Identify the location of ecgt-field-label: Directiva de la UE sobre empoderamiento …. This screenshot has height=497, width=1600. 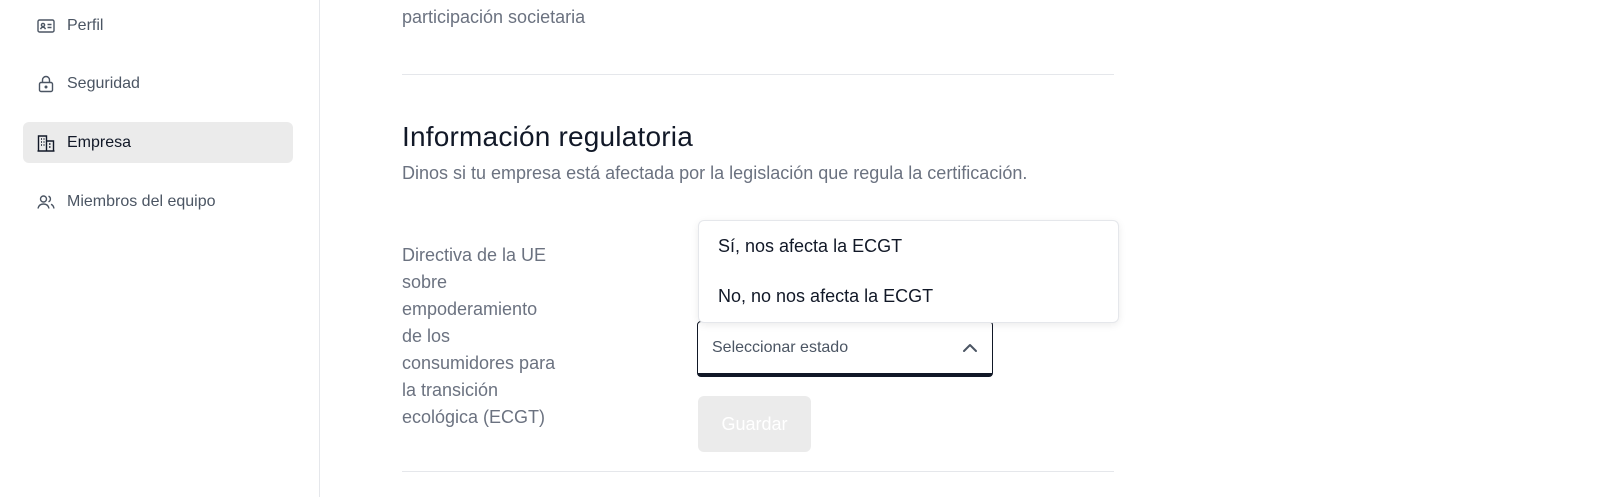
(479, 336).